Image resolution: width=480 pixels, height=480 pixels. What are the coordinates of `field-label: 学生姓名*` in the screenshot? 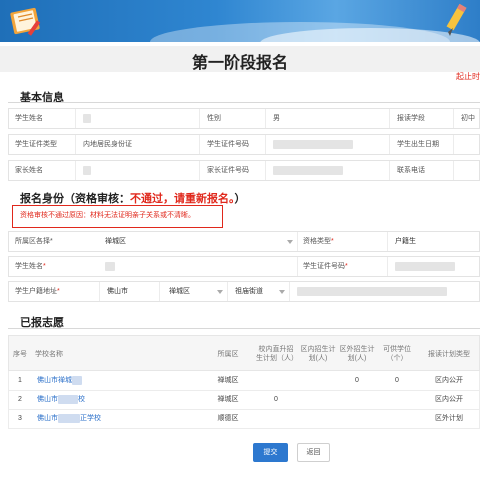 It's located at (30, 266).